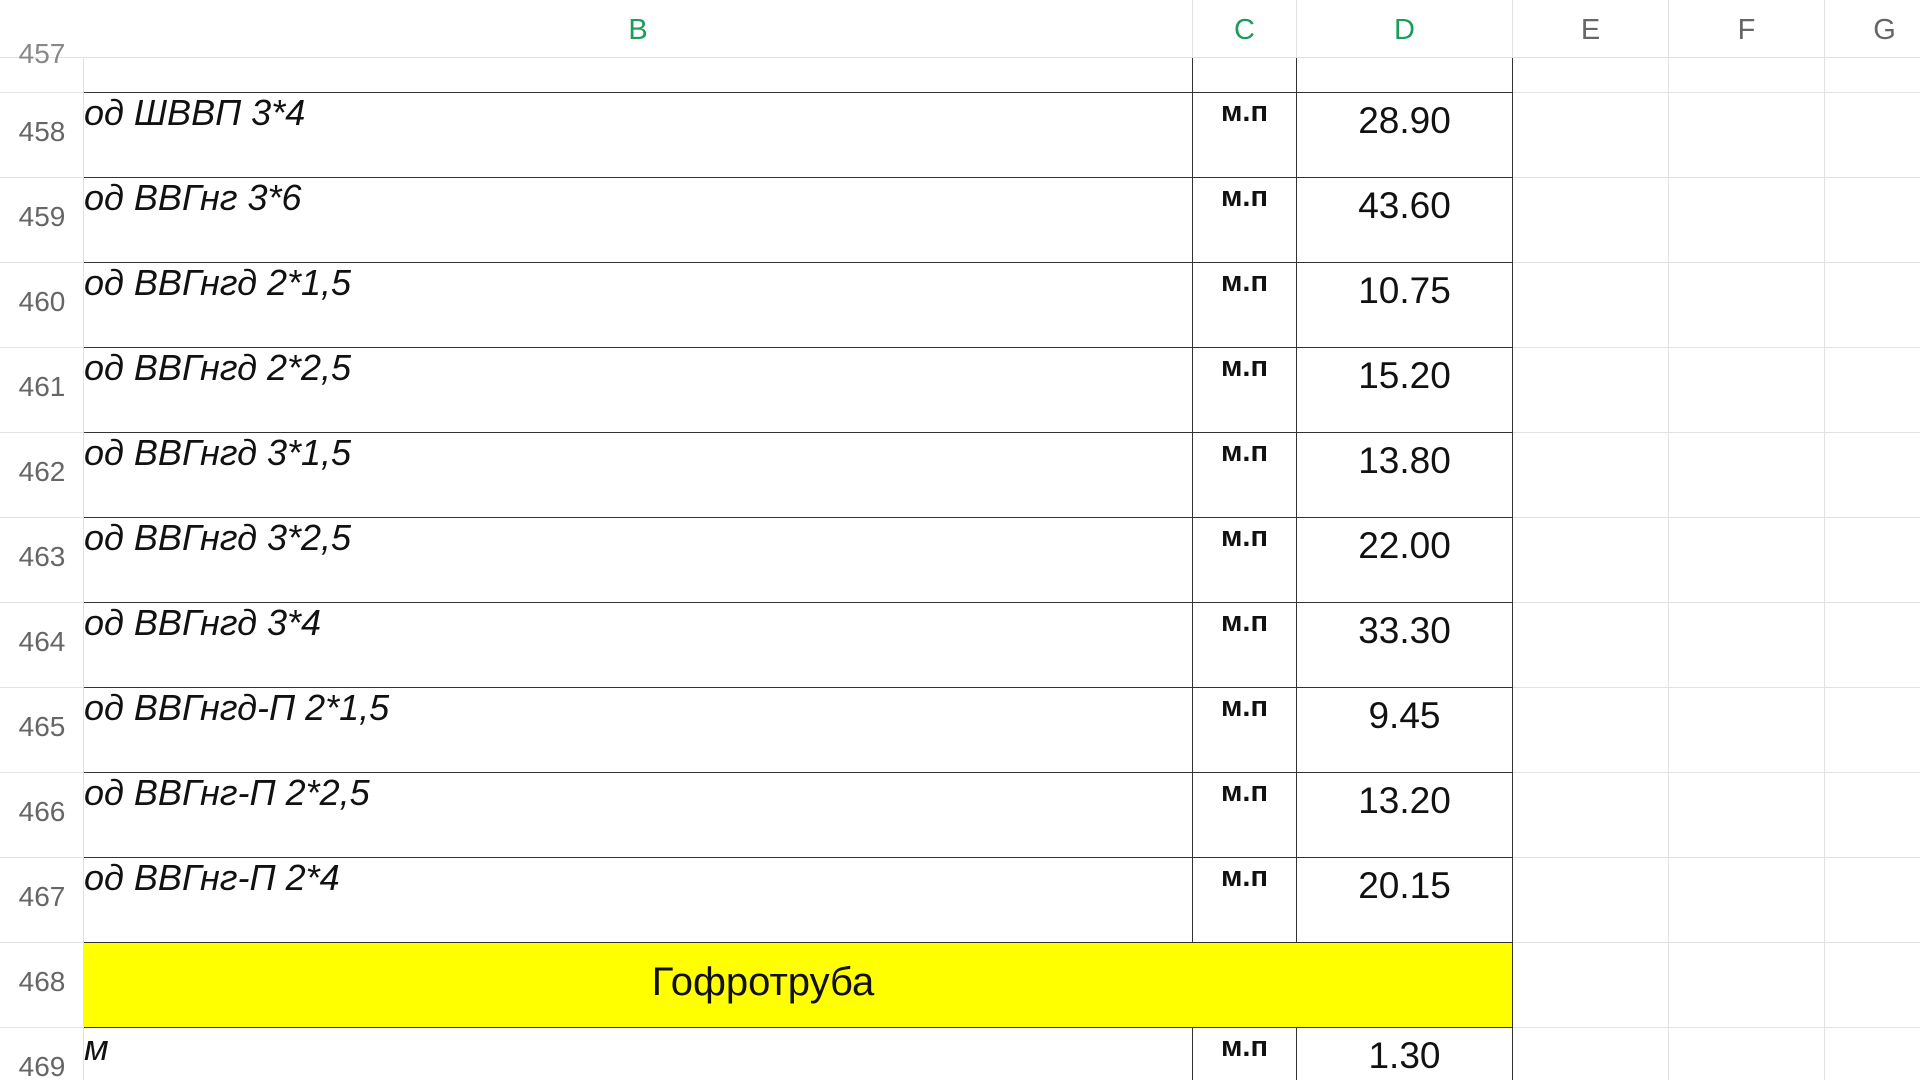  Describe the element at coordinates (1747, 29) in the screenshot. I see `column-header-f: F` at that location.